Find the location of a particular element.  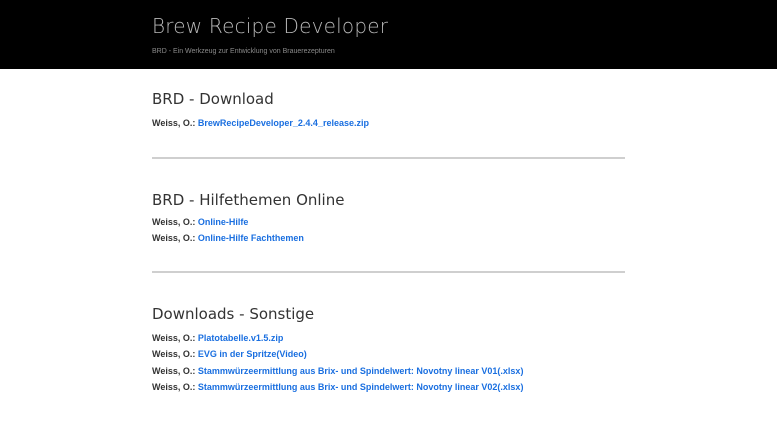

download-link-brd-release: BrewRecipeDeveloper_2.4.4_release.zip is located at coordinates (283, 123).